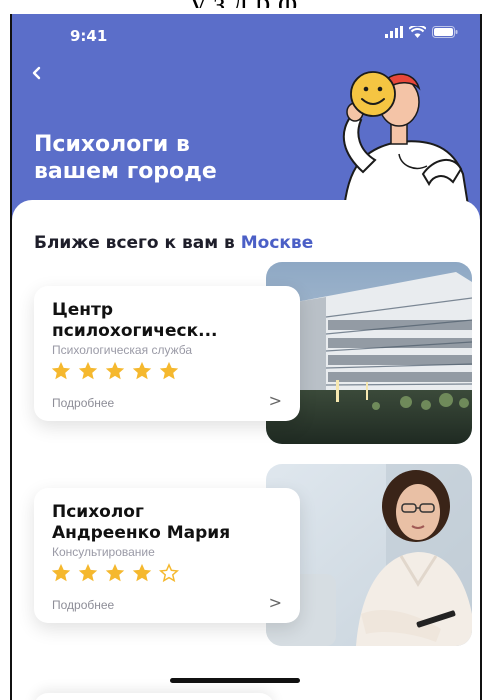 The width and height of the screenshot is (488, 700). Describe the element at coordinates (394, 32) in the screenshot. I see `signal-icon` at that location.